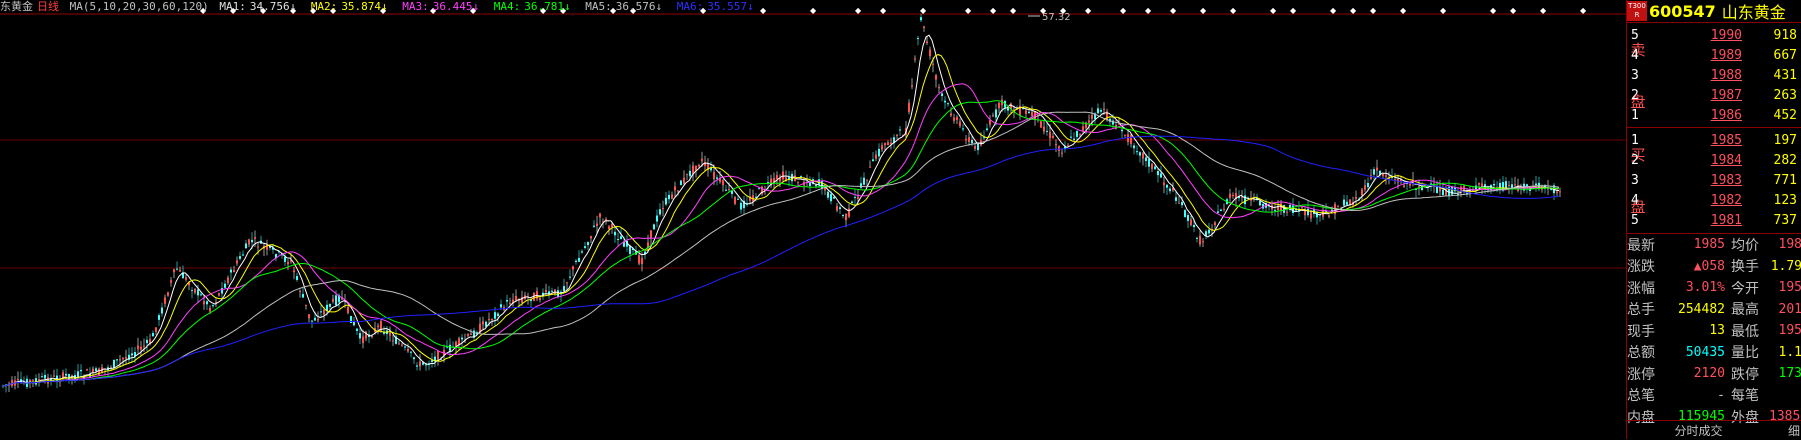  I want to click on event-marker-icon: ◆, so click(1403, 10).